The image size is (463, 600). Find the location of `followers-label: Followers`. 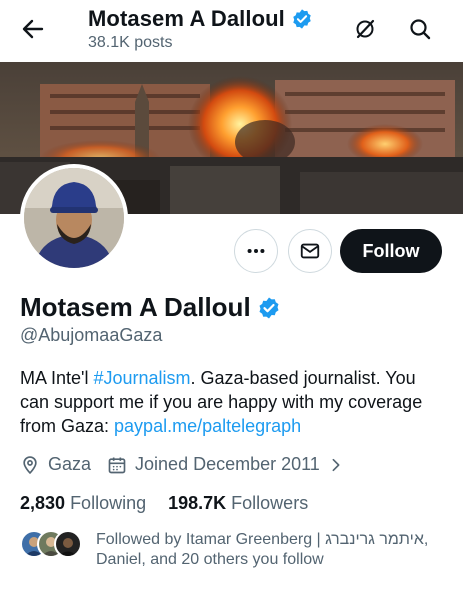

followers-label: Followers is located at coordinates (270, 503).